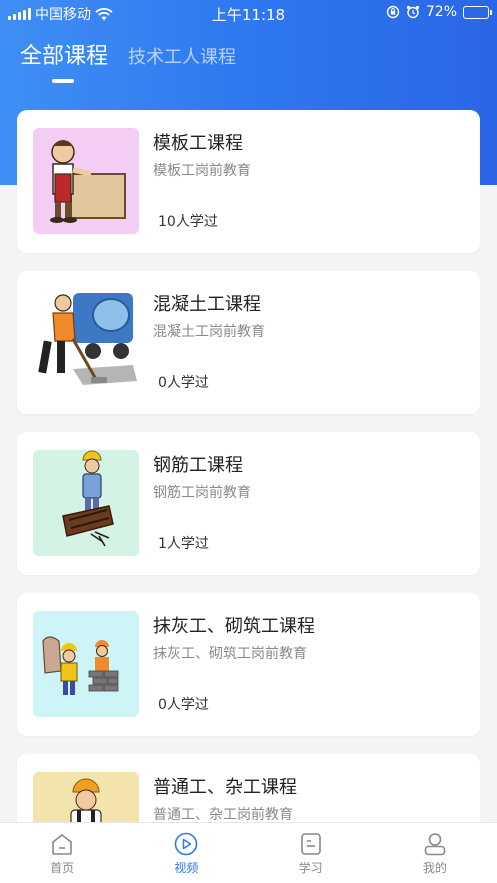 This screenshot has height=883, width=497. I want to click on course-tabs: 全部课程 技术工人课程, so click(128, 54).